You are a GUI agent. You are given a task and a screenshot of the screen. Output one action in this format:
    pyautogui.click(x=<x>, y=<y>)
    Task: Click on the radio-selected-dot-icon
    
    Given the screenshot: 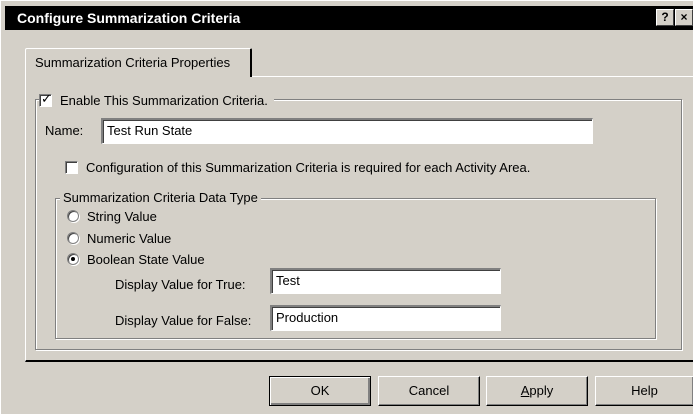 What is the action you would take?
    pyautogui.click(x=73, y=259)
    